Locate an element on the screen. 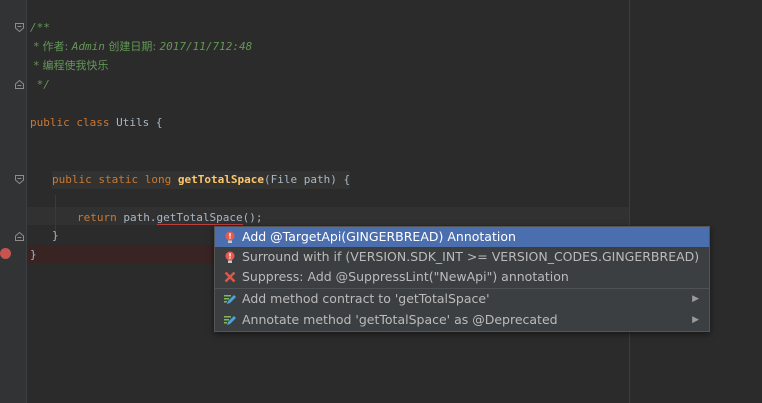  class-name: Utils { is located at coordinates (136, 122).